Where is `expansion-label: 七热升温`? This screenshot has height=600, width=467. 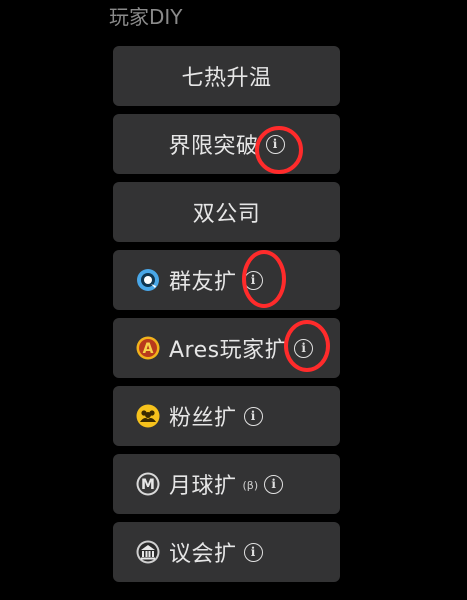 expansion-label: 七热升温 is located at coordinates (226, 78).